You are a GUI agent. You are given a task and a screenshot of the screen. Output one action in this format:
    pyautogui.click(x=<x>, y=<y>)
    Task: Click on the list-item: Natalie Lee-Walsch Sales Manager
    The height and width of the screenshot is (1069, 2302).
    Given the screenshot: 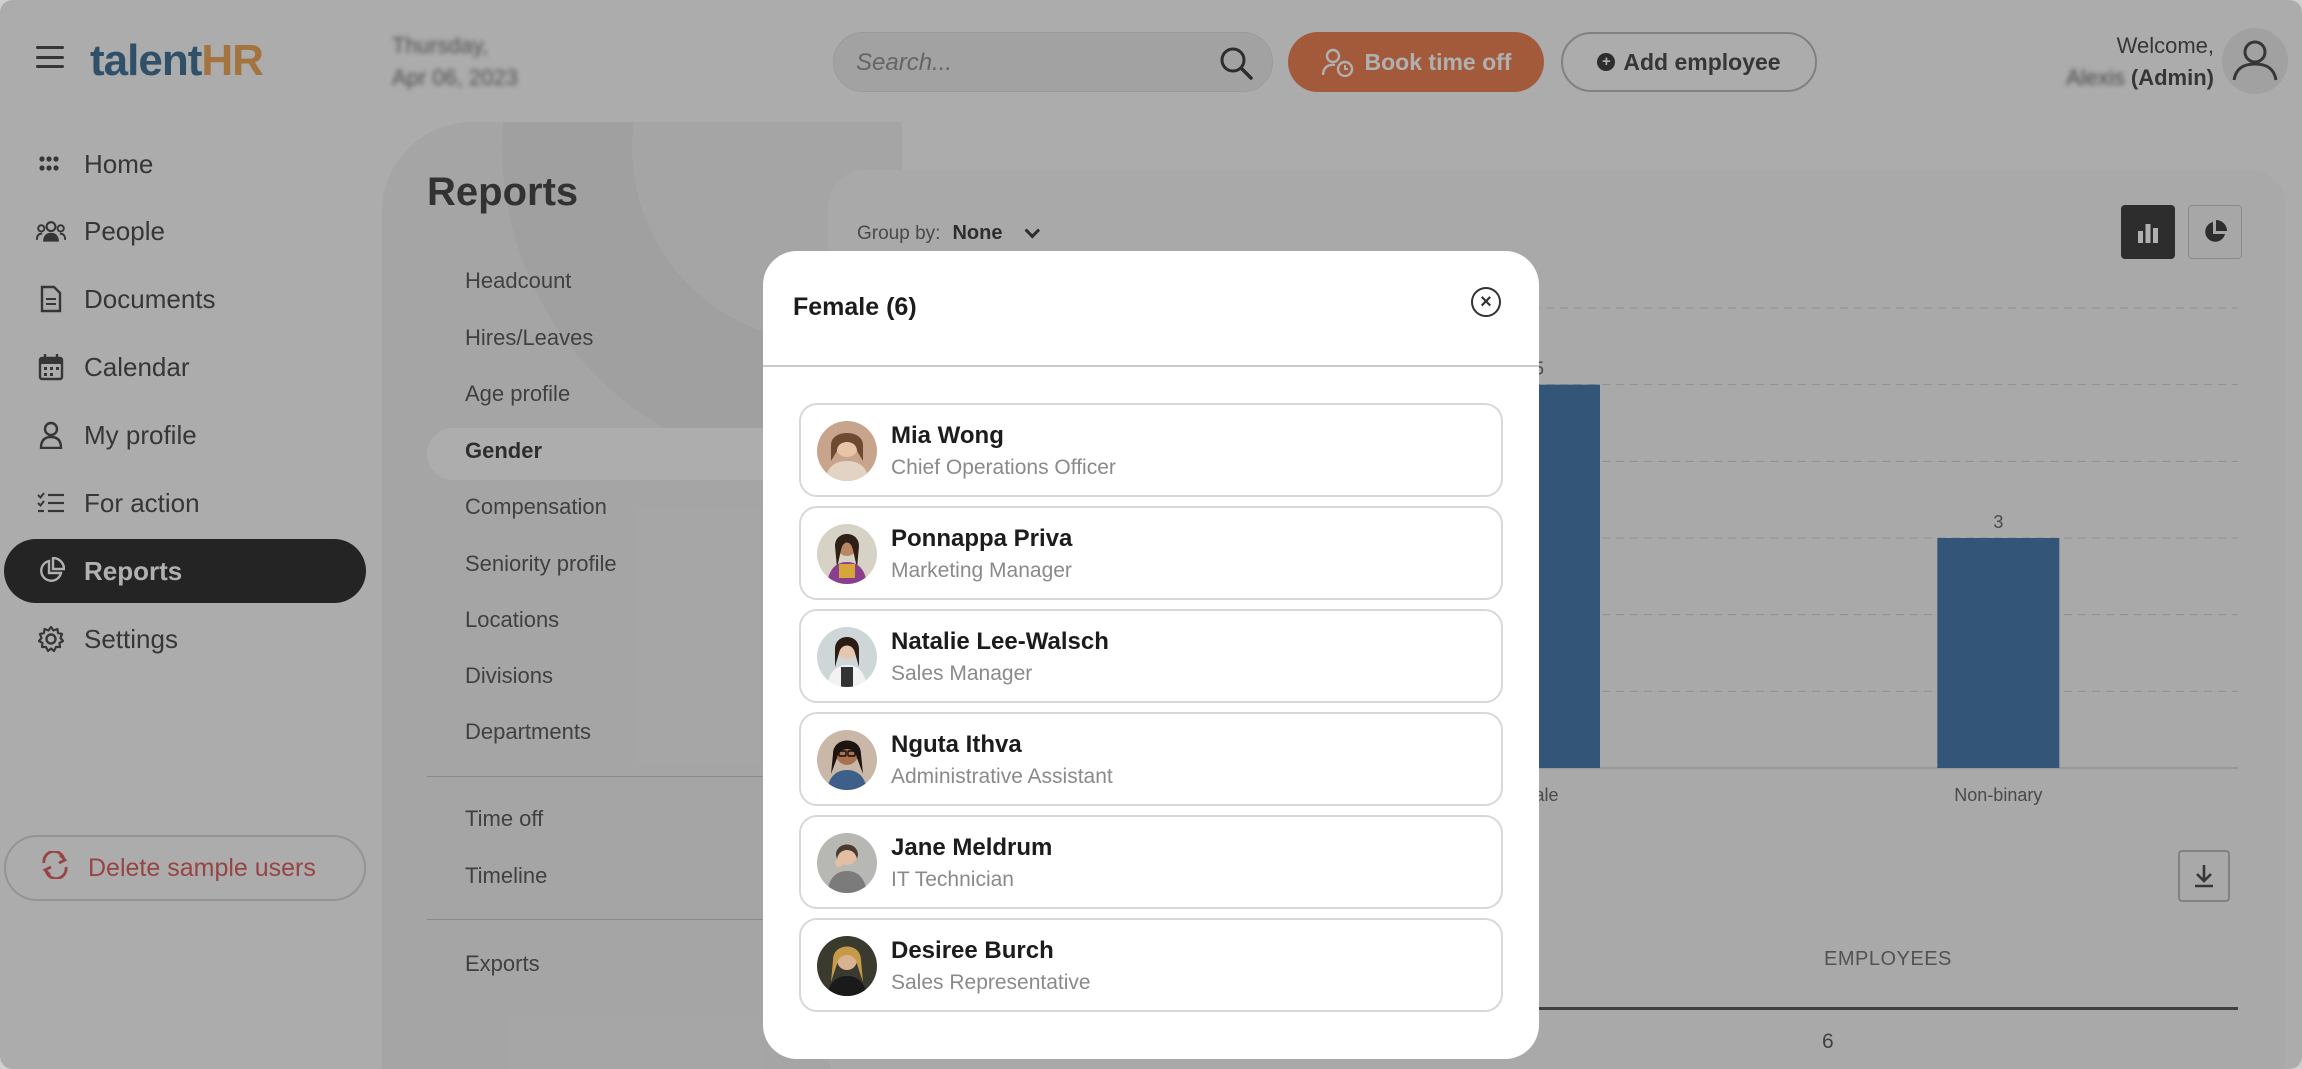 What is the action you would take?
    pyautogui.click(x=1151, y=656)
    